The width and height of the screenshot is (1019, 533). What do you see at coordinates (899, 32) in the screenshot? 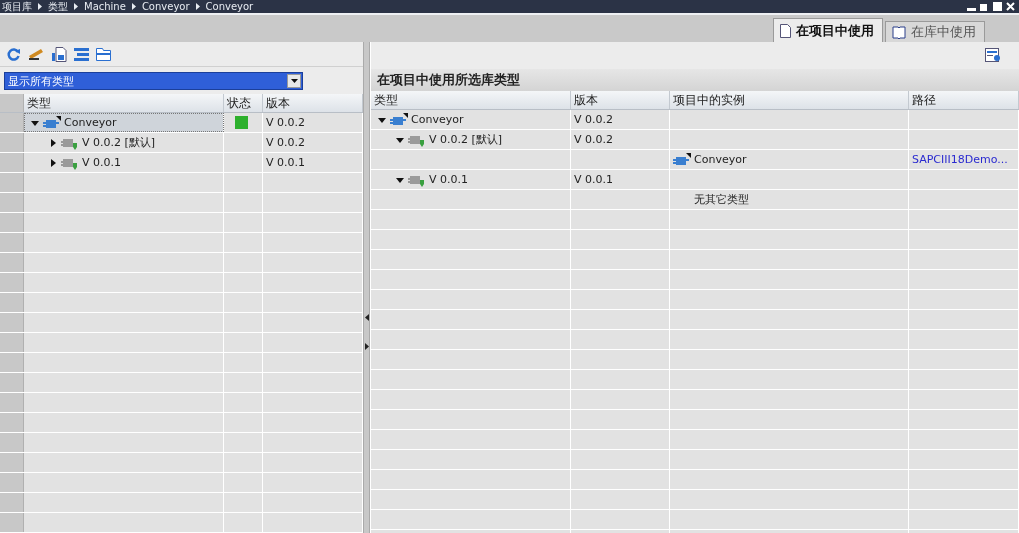
I see `book-icon` at bounding box center [899, 32].